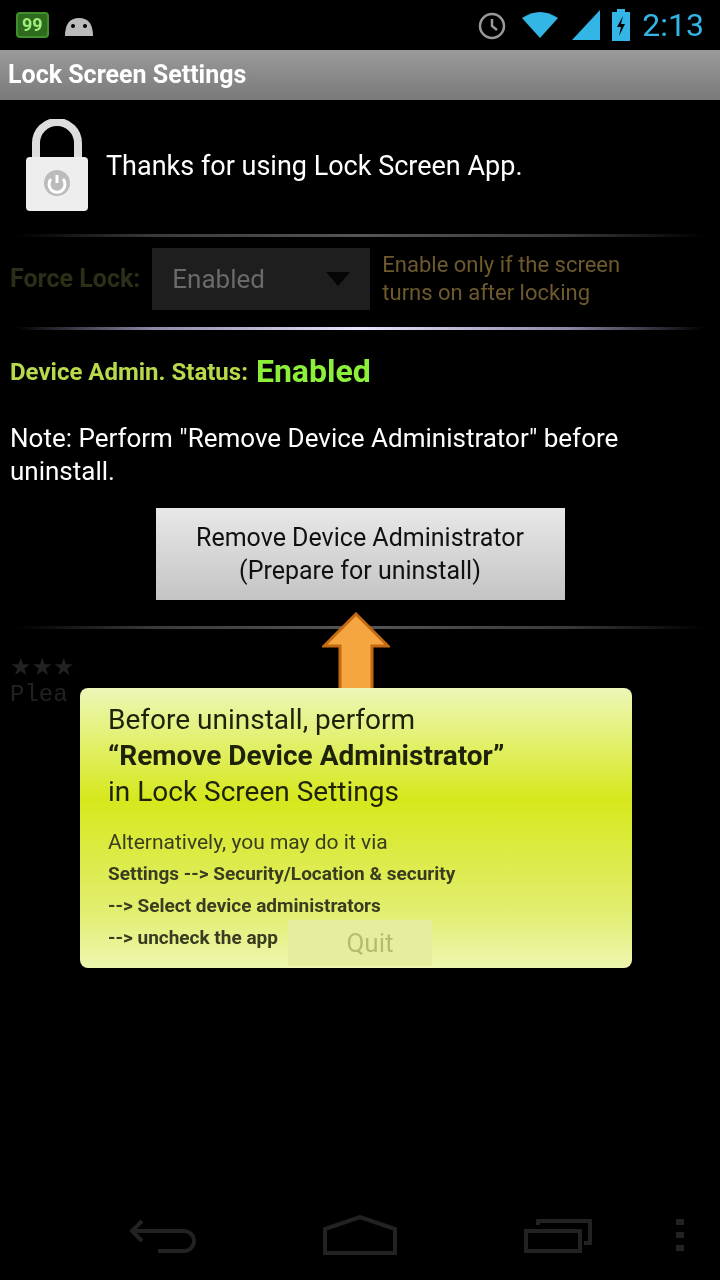  Describe the element at coordinates (338, 279) in the screenshot. I see `dropdown-caret-icon` at that location.